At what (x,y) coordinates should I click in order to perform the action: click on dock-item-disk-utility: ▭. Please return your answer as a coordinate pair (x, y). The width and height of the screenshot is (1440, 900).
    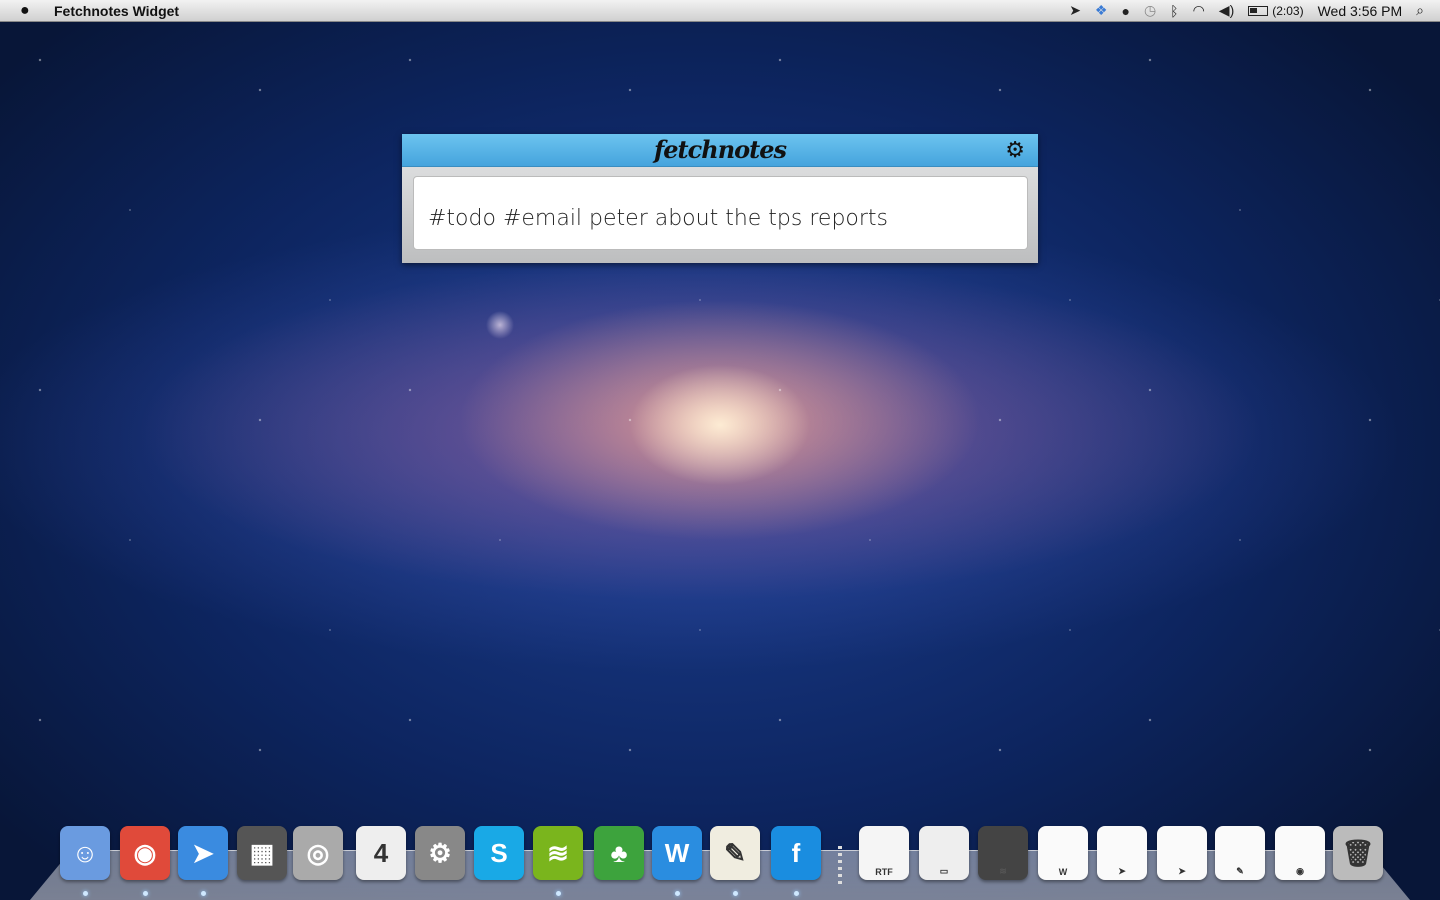
    Looking at the image, I should click on (944, 853).